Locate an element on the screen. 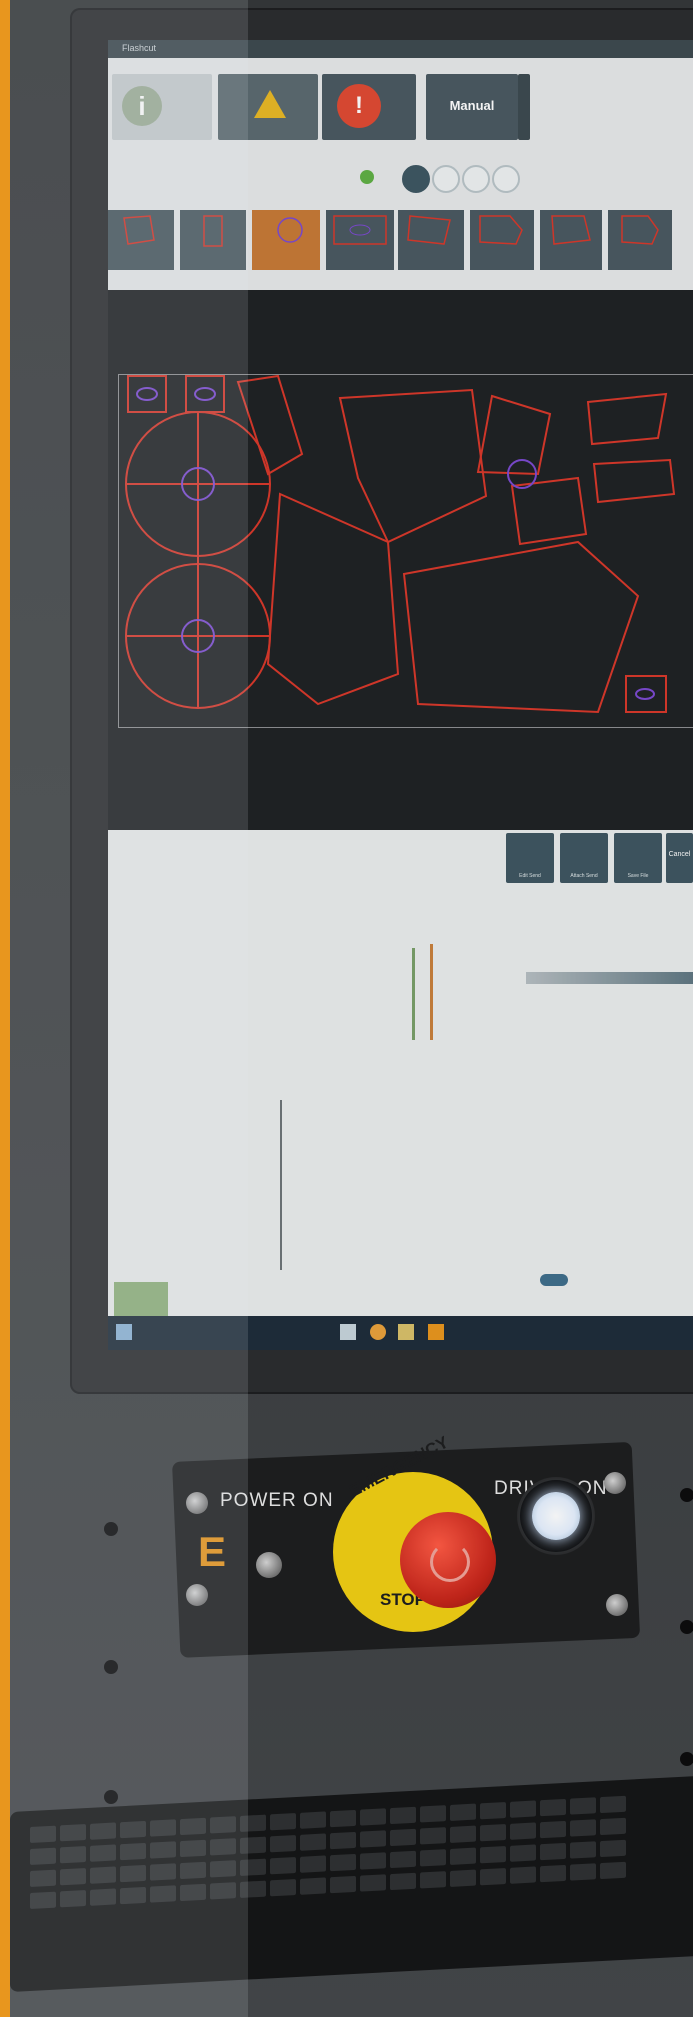 The width and height of the screenshot is (693, 2017). orange-border-strip is located at coordinates (5, 1008).